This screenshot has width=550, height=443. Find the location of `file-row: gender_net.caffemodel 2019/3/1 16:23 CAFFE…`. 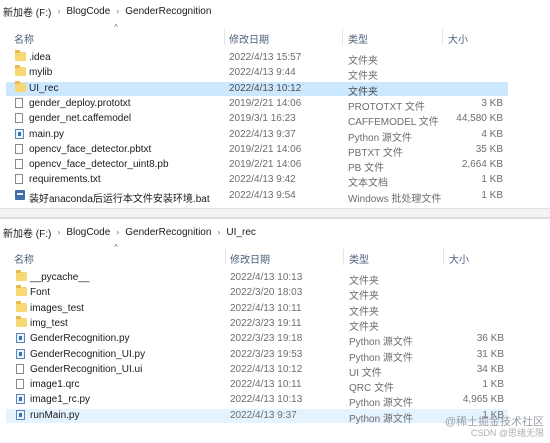

file-row: gender_net.caffemodel 2019/3/1 16:23 CAFFE… is located at coordinates (275, 120).